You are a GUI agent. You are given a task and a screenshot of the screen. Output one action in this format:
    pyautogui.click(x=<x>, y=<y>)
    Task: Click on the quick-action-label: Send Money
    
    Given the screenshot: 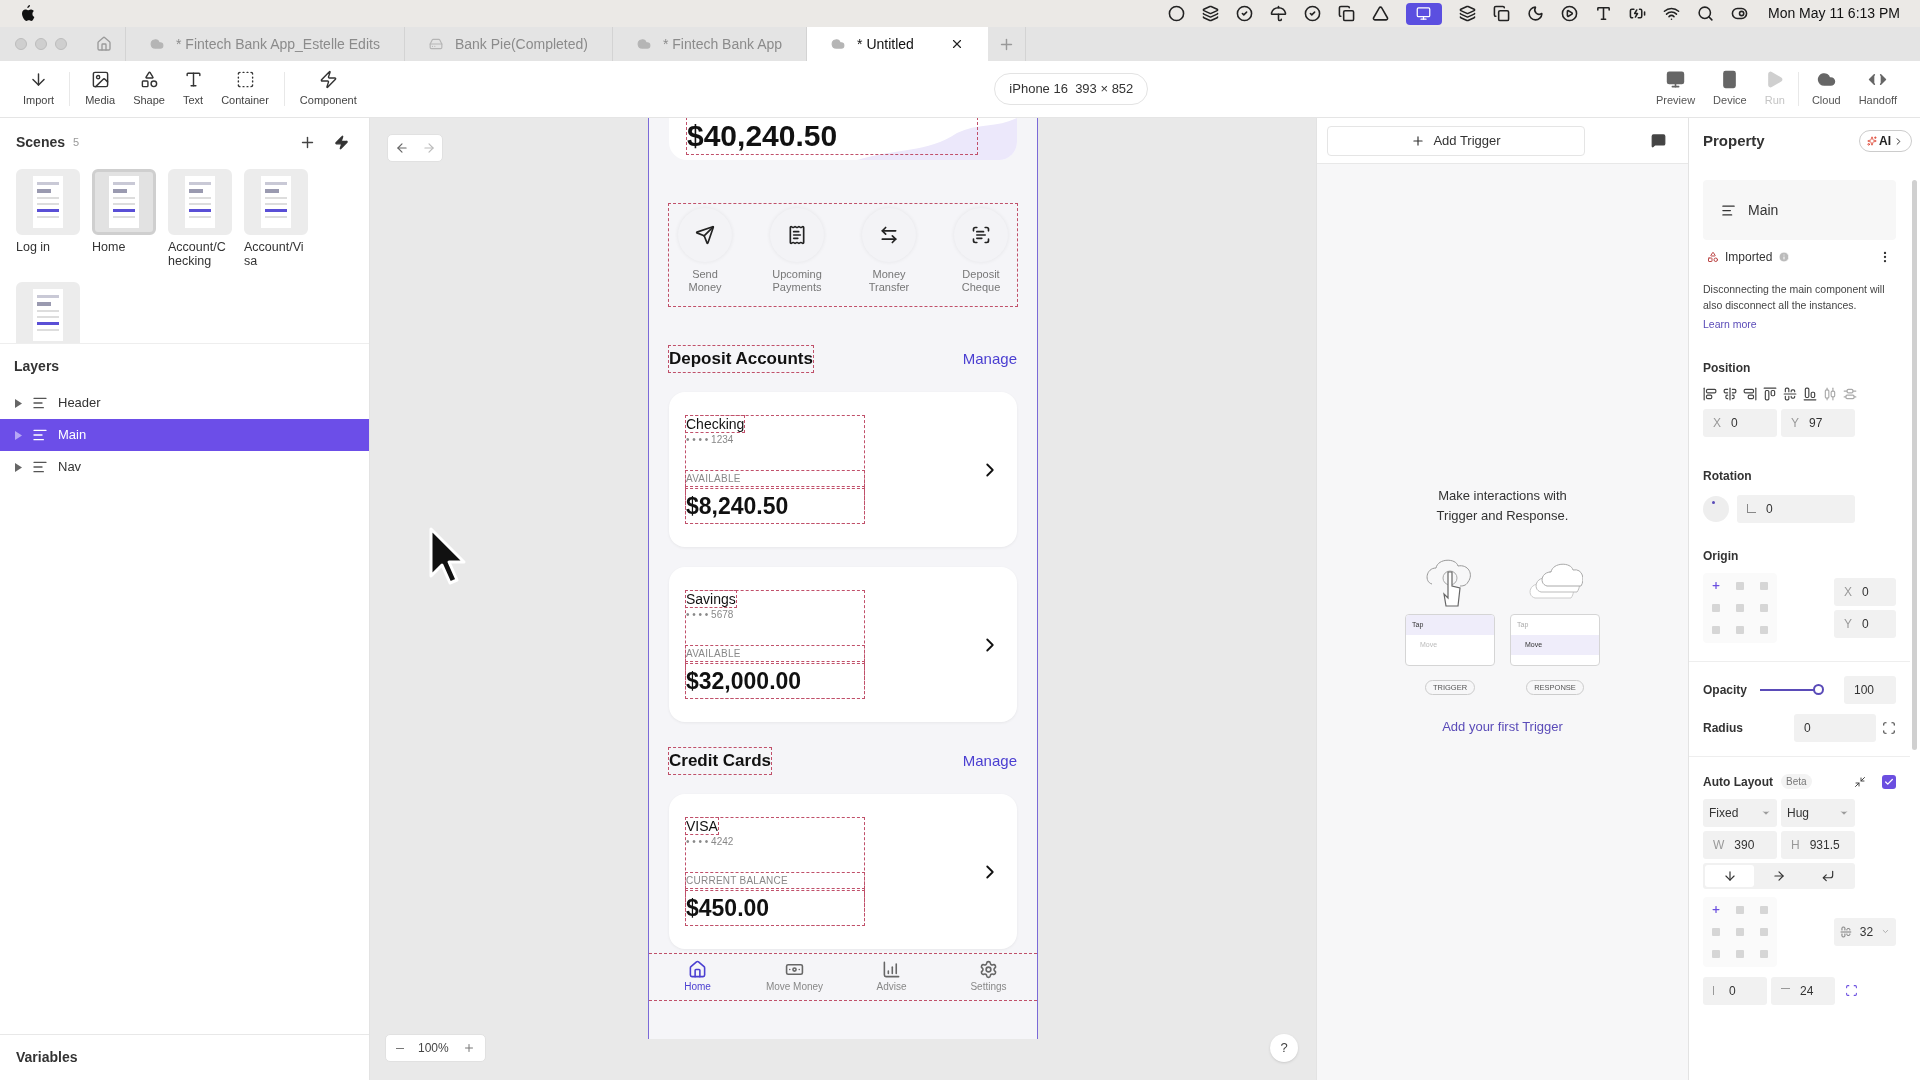 What is the action you would take?
    pyautogui.click(x=705, y=281)
    